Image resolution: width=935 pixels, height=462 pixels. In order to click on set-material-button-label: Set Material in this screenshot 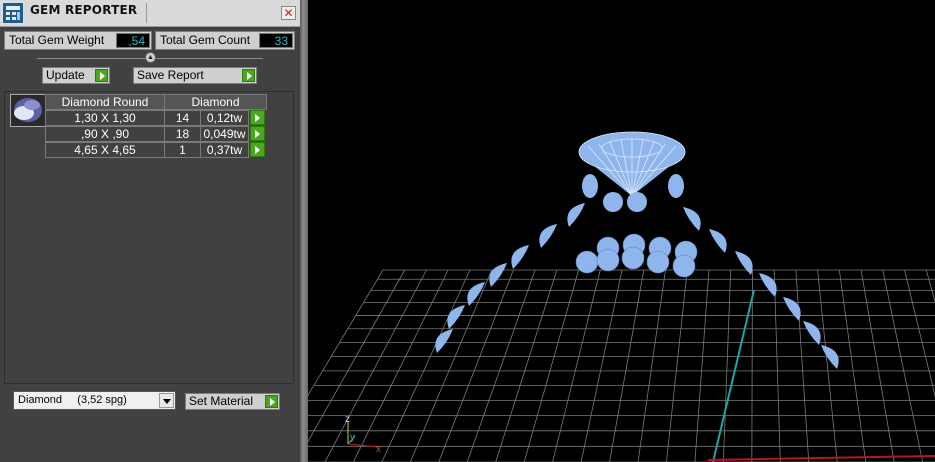, I will do `click(221, 401)`.